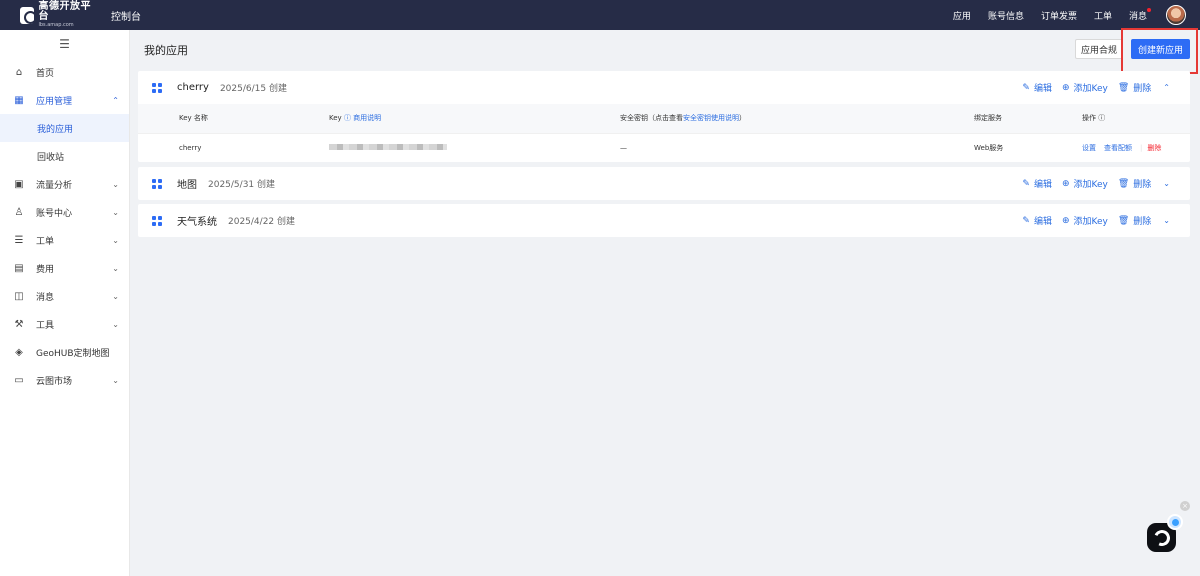 This screenshot has width=1200, height=576. Describe the element at coordinates (1006, 15) in the screenshot. I see `nav-account-info: 账号信息` at that location.